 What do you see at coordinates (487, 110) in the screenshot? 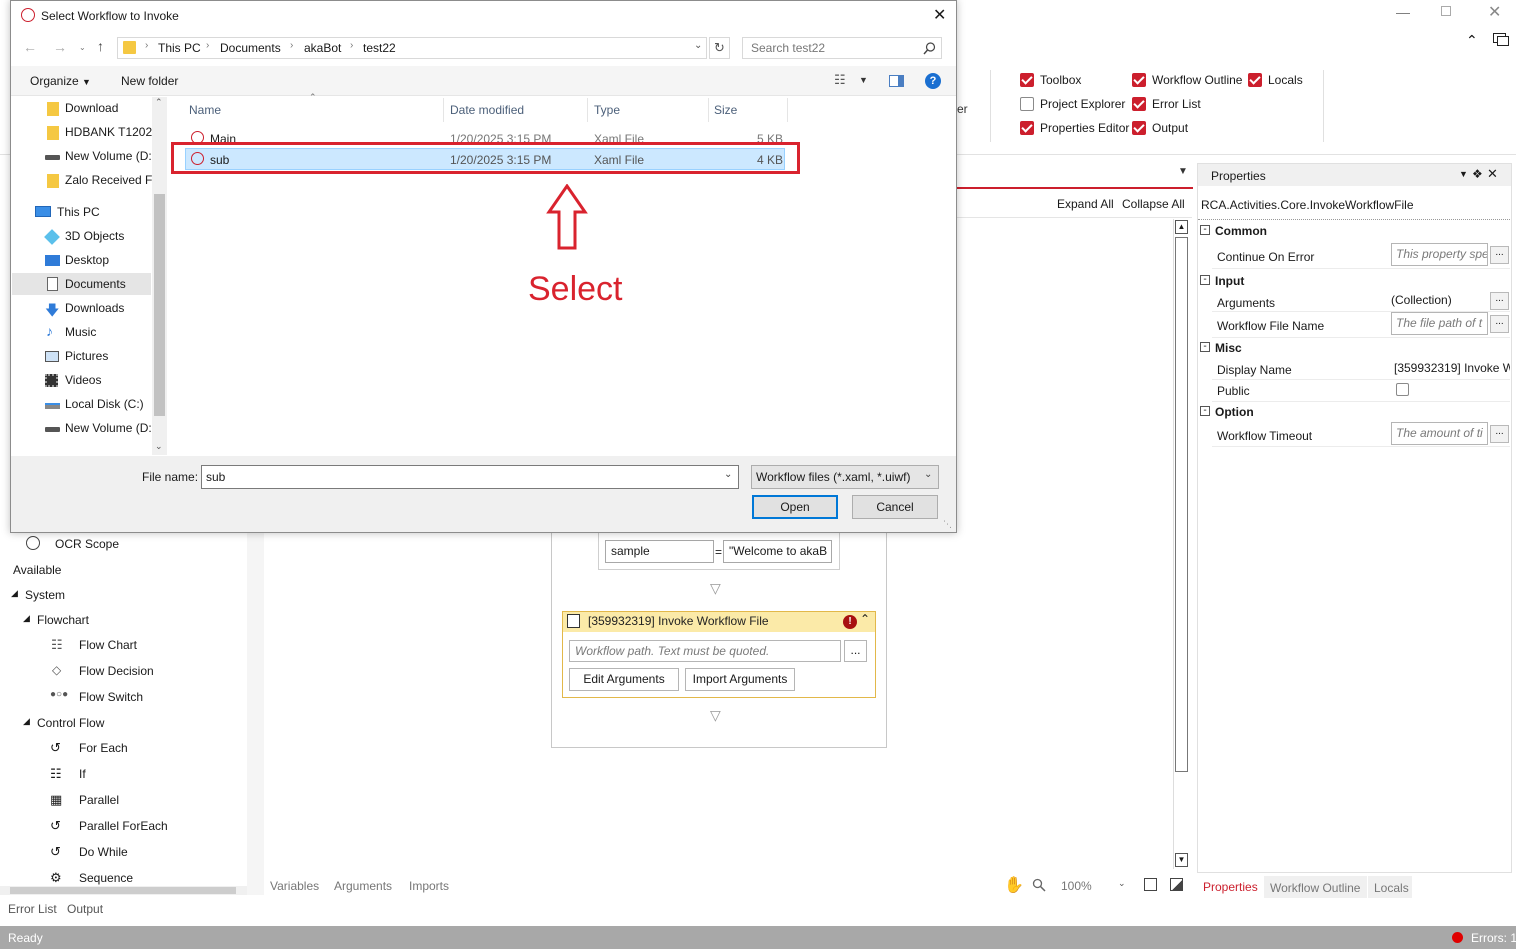
I see `column-header-date: Date modified` at bounding box center [487, 110].